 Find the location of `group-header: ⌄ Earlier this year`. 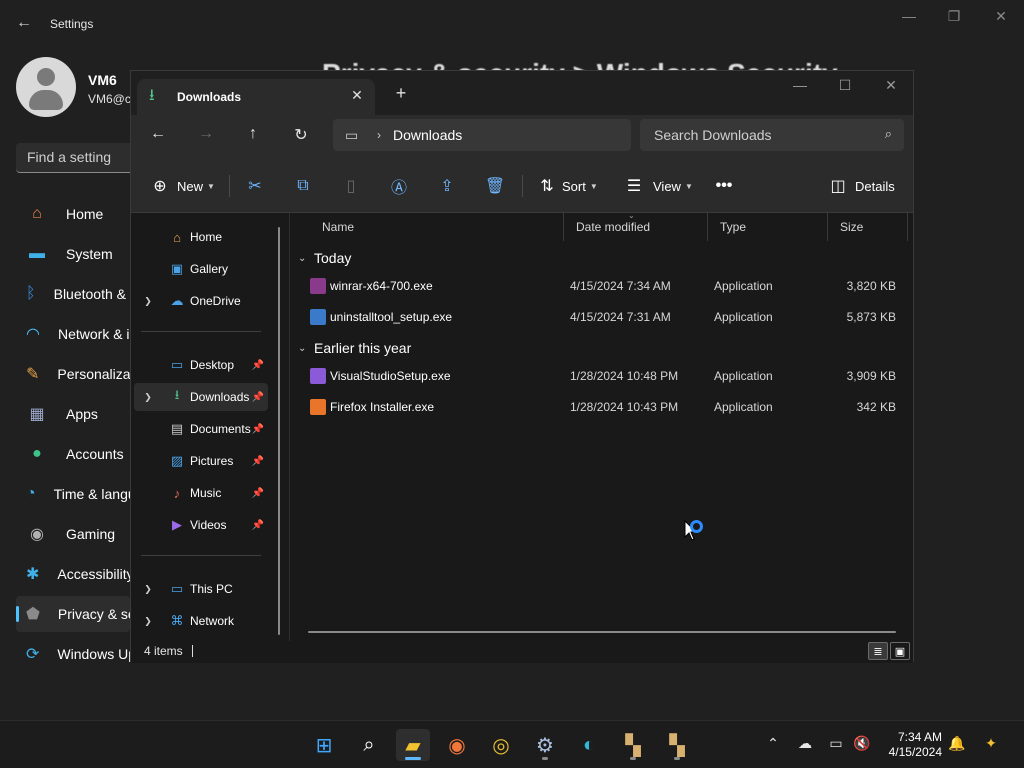

group-header: ⌄ Earlier this year is located at coordinates (354, 348).